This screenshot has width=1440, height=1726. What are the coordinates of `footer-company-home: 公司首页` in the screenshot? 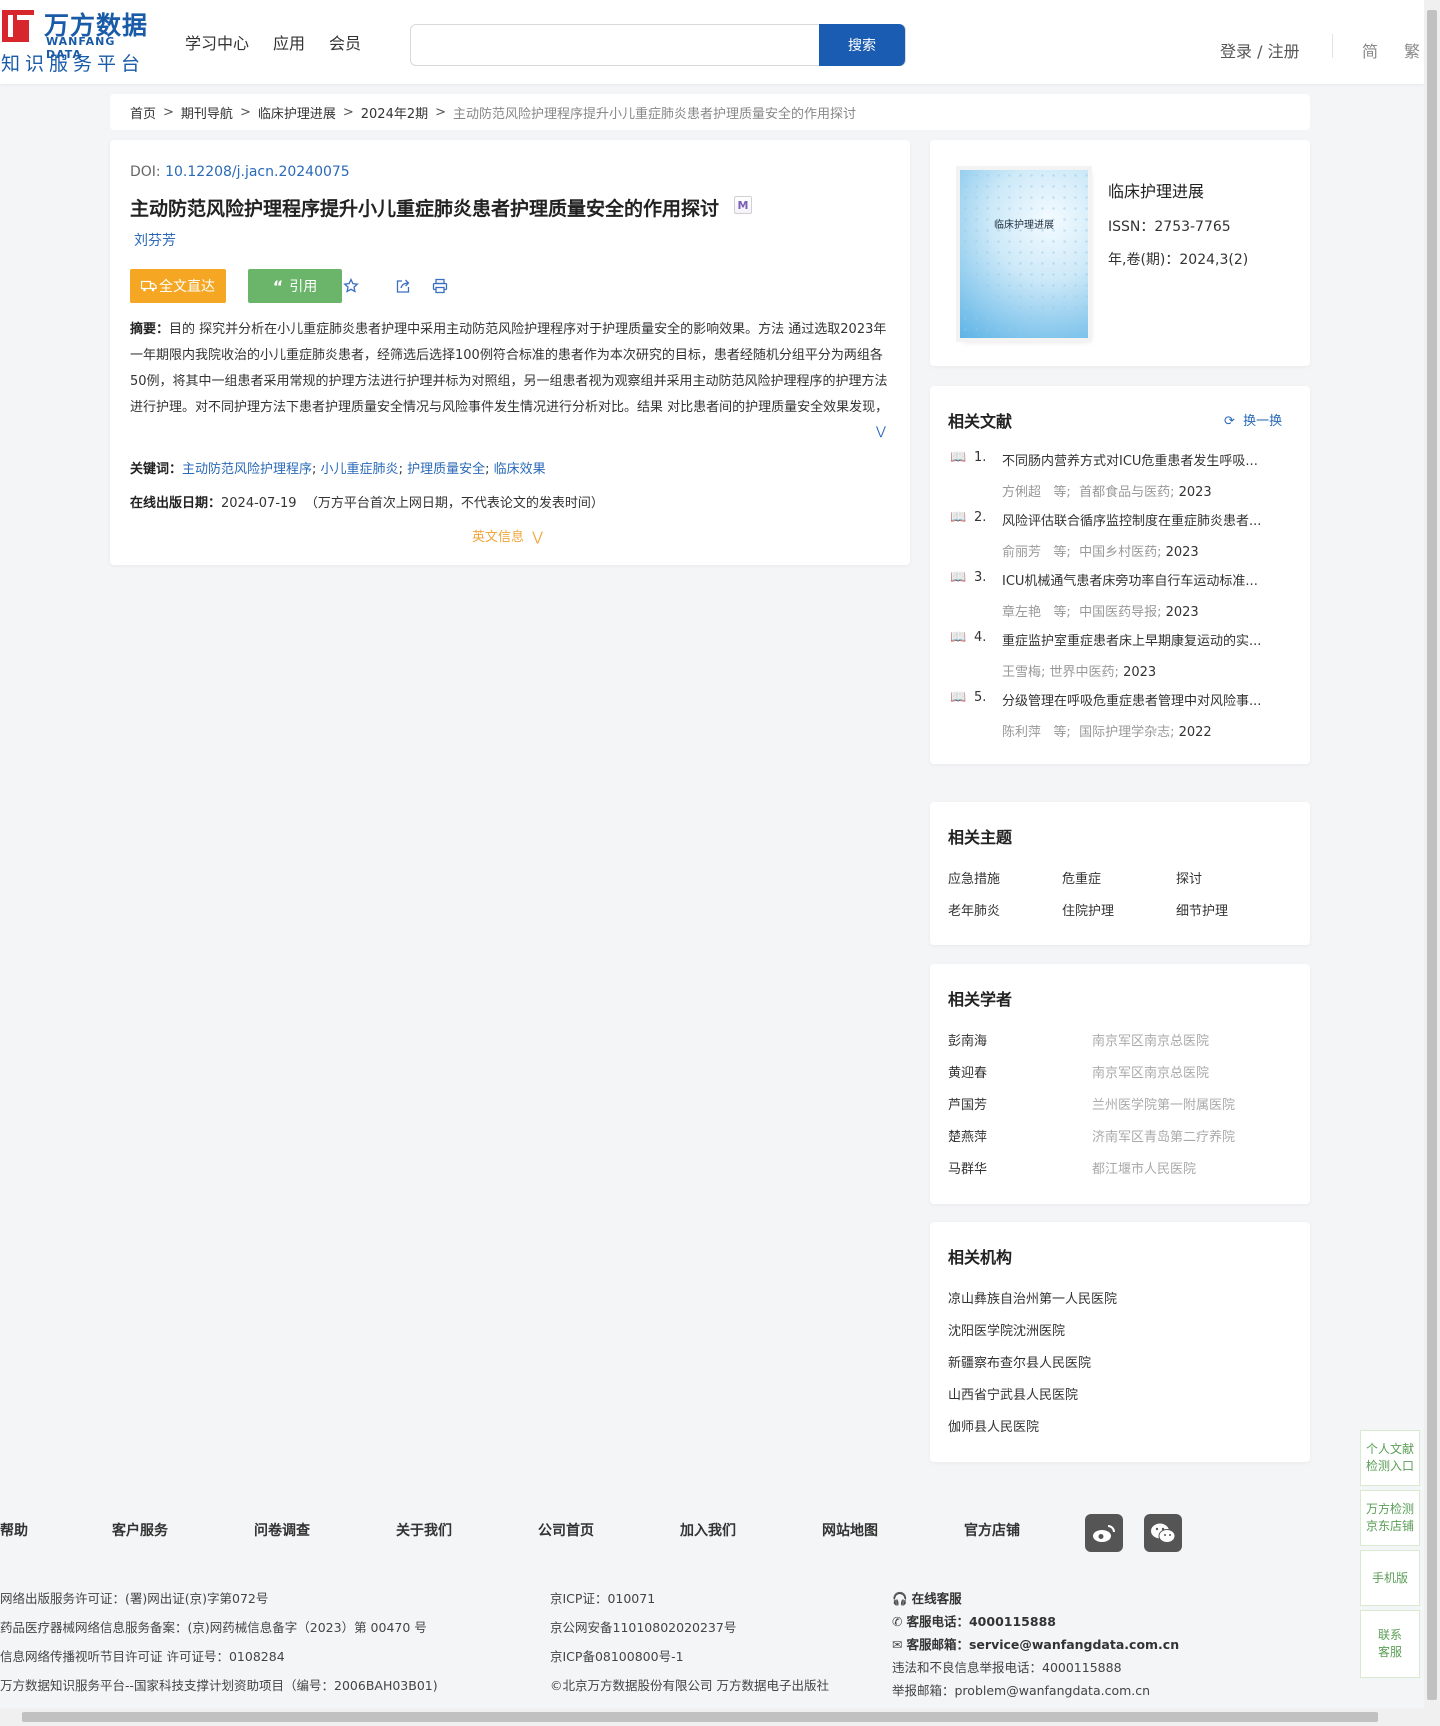 It's located at (566, 1530).